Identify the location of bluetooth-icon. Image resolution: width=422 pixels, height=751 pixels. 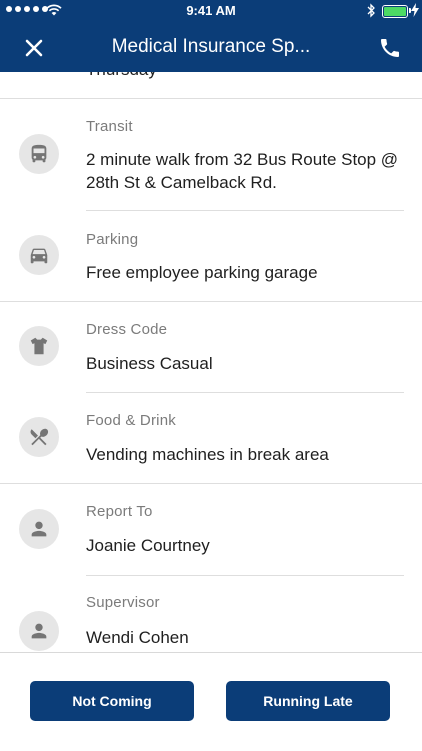
(371, 10).